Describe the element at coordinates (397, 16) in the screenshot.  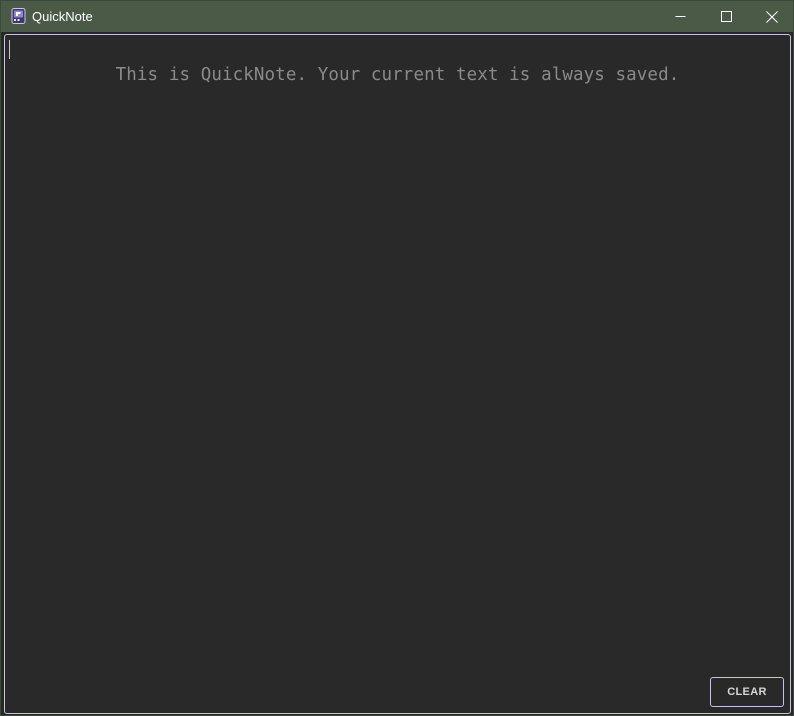
I see `title-bar: QuickNote` at that location.